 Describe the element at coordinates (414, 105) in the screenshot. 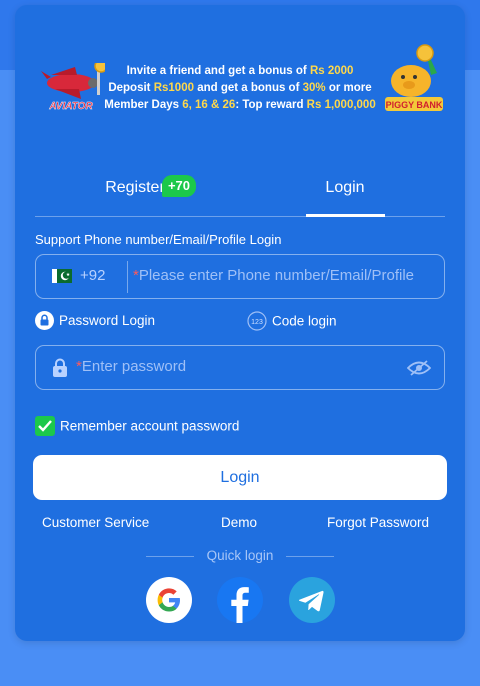

I see `piggy-text: PIGGY BANK` at that location.